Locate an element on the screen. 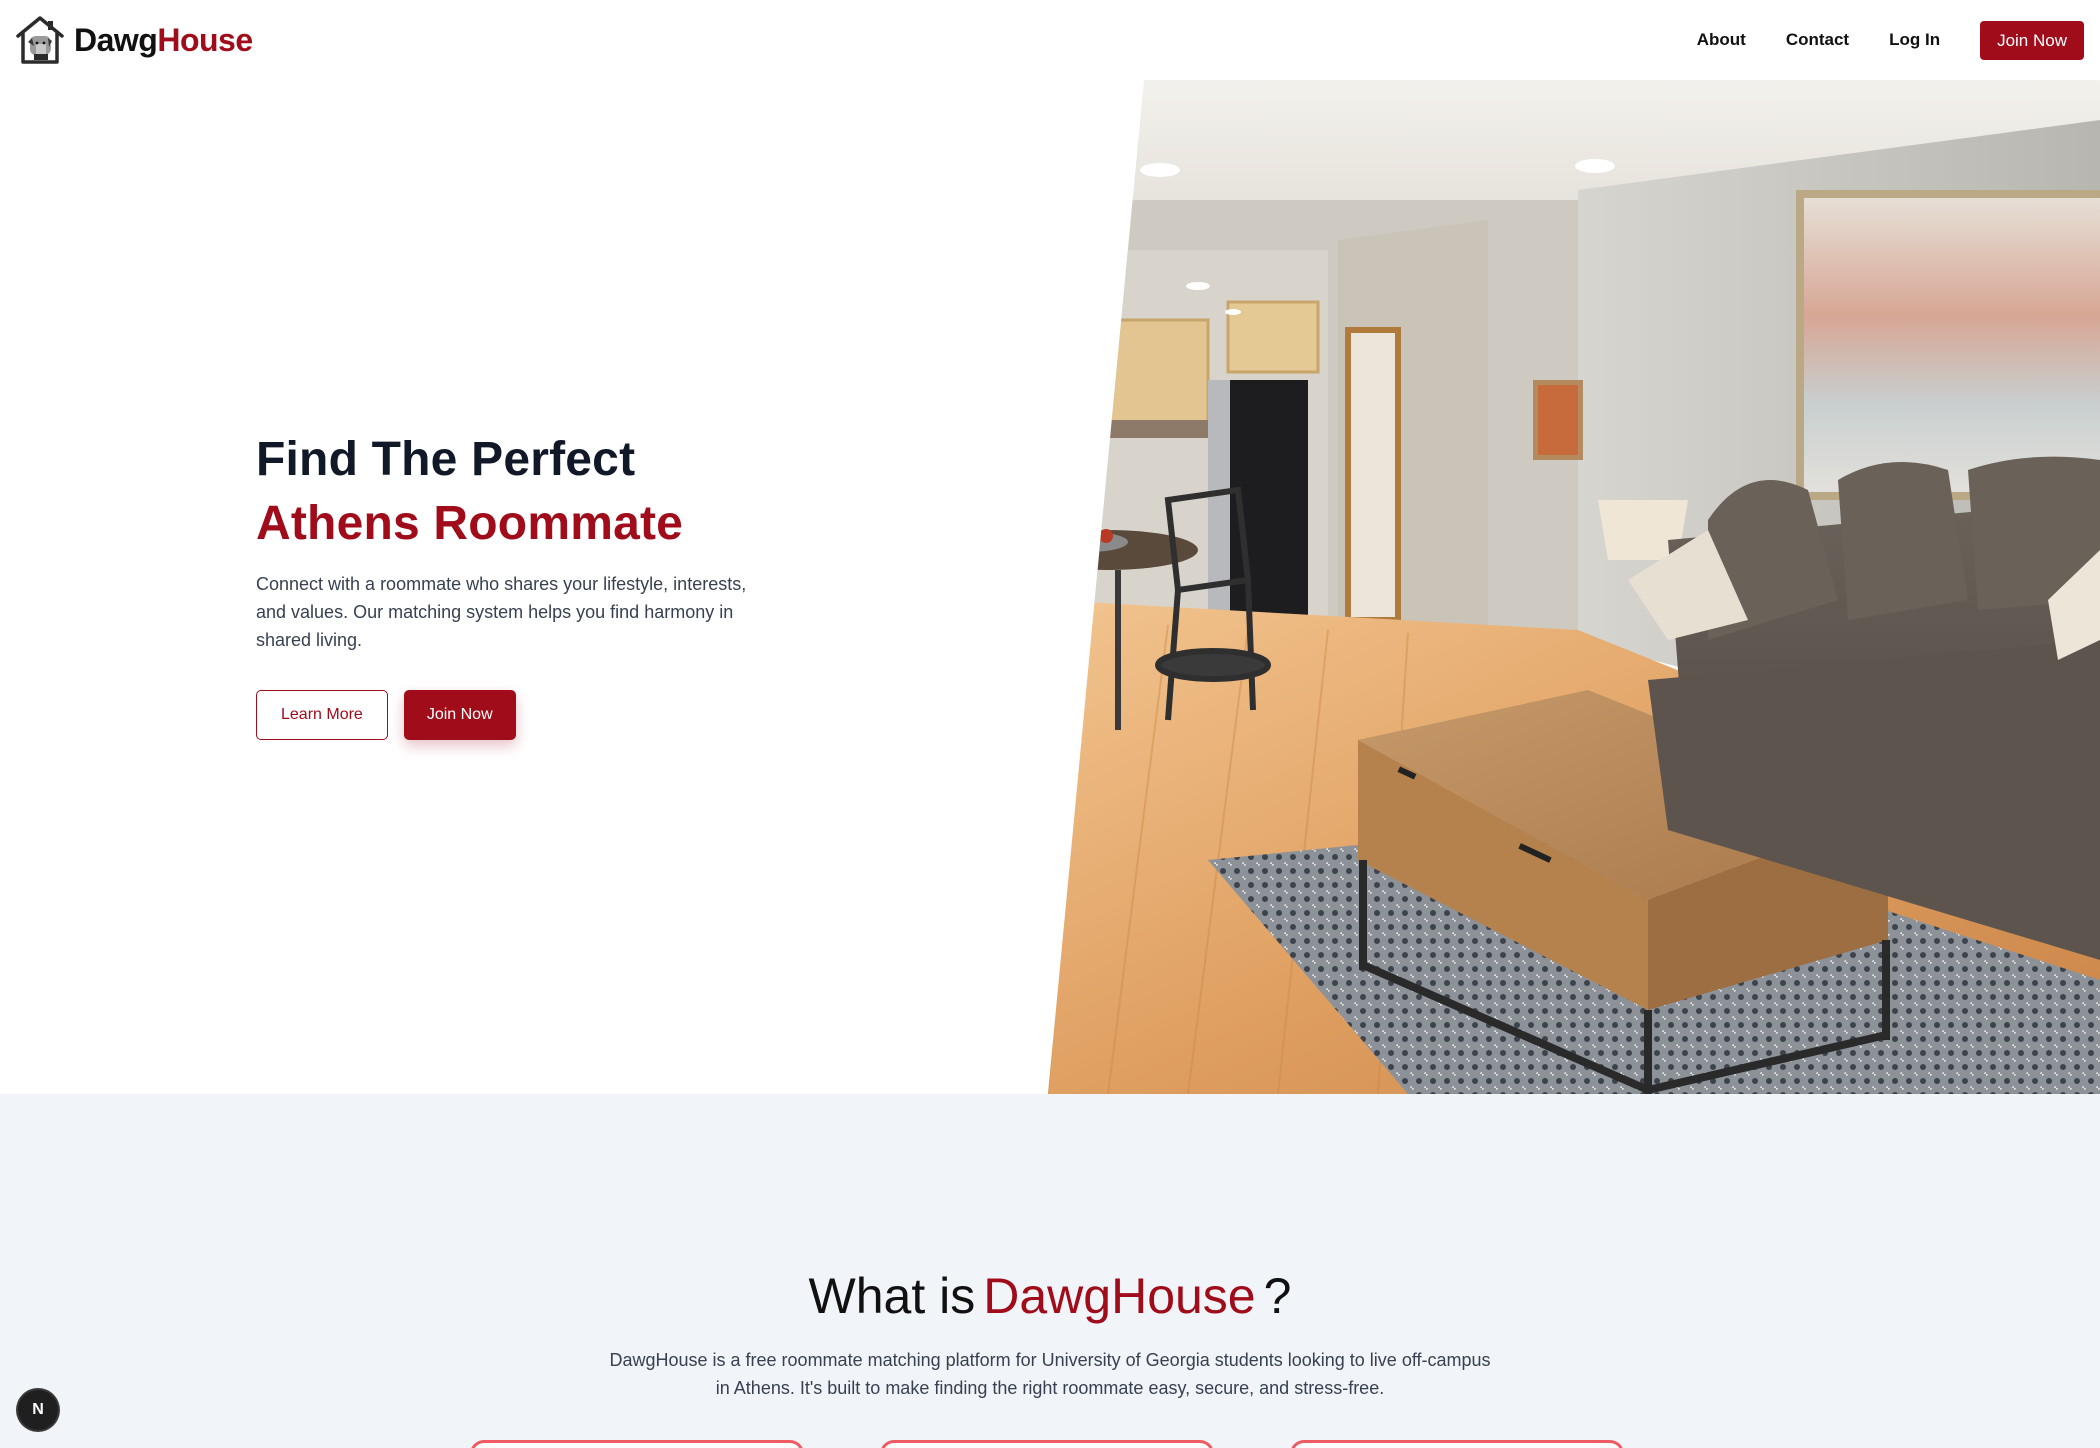 The height and width of the screenshot is (1448, 2100). brand-name: DawgHouse is located at coordinates (163, 40).